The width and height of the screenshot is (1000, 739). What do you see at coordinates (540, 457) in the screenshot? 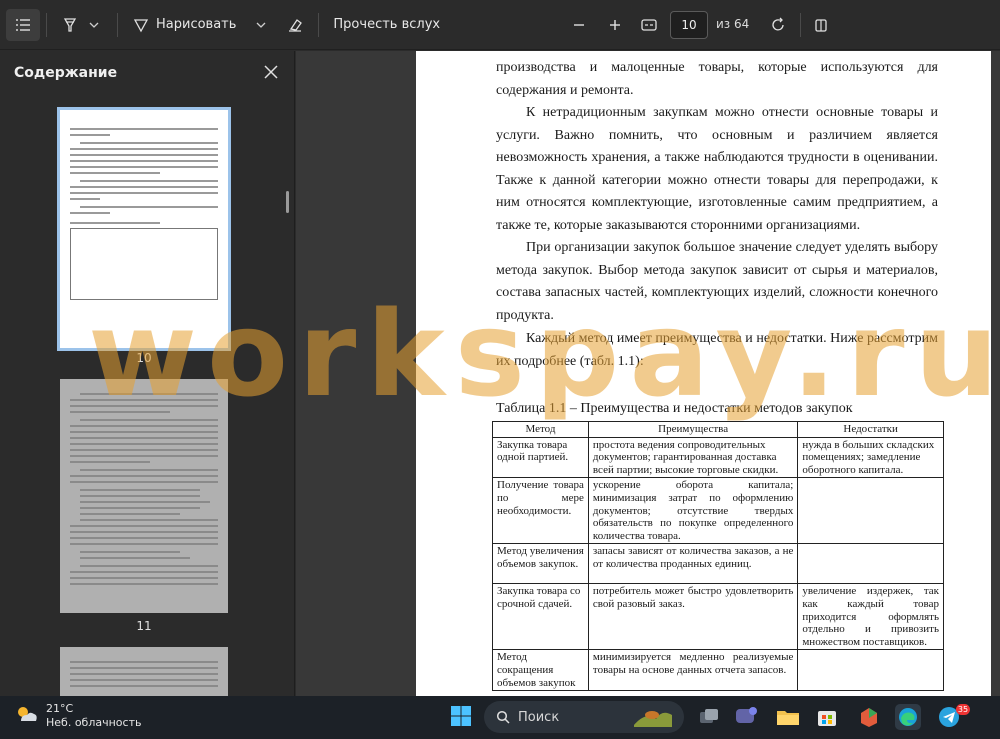
I see `table-cell: Закупка товара одной партией.` at bounding box center [540, 457].